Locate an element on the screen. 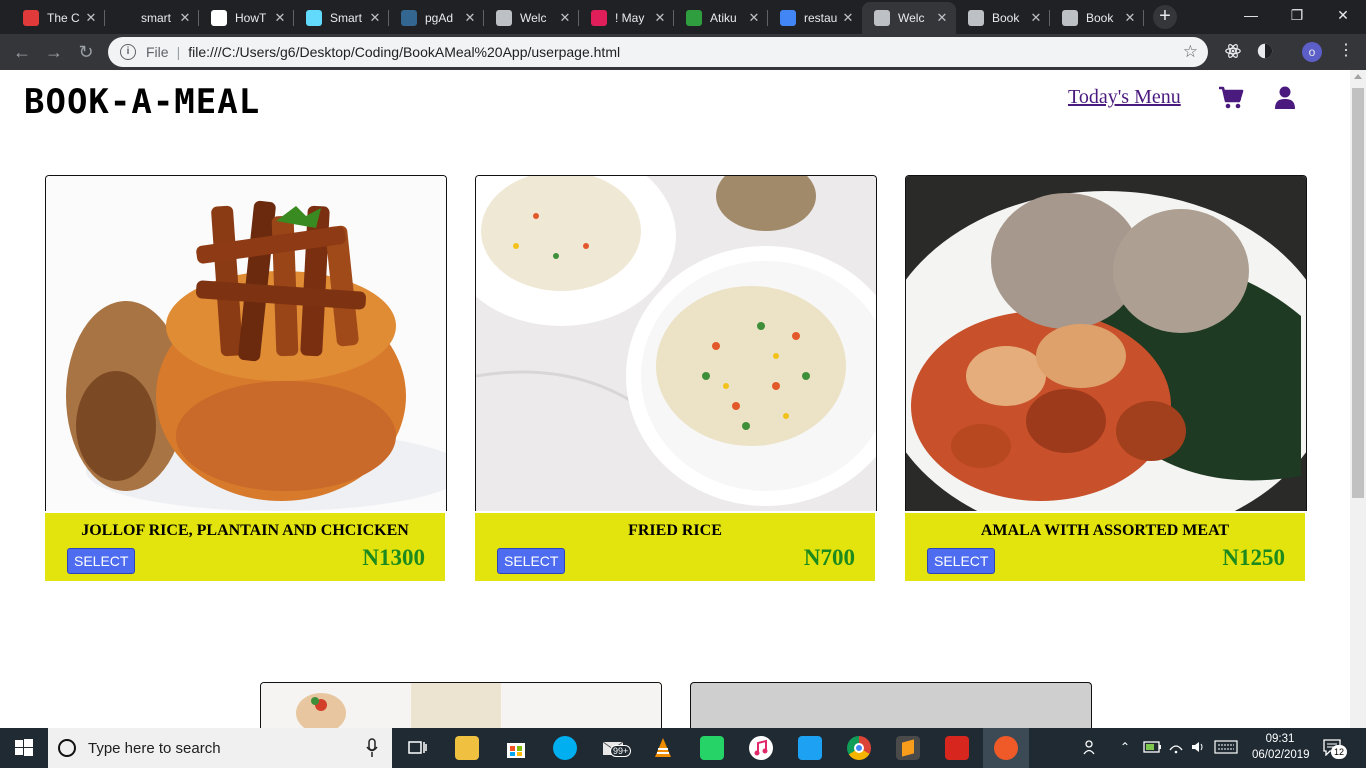  tab-separator is located at coordinates (1143, 18).